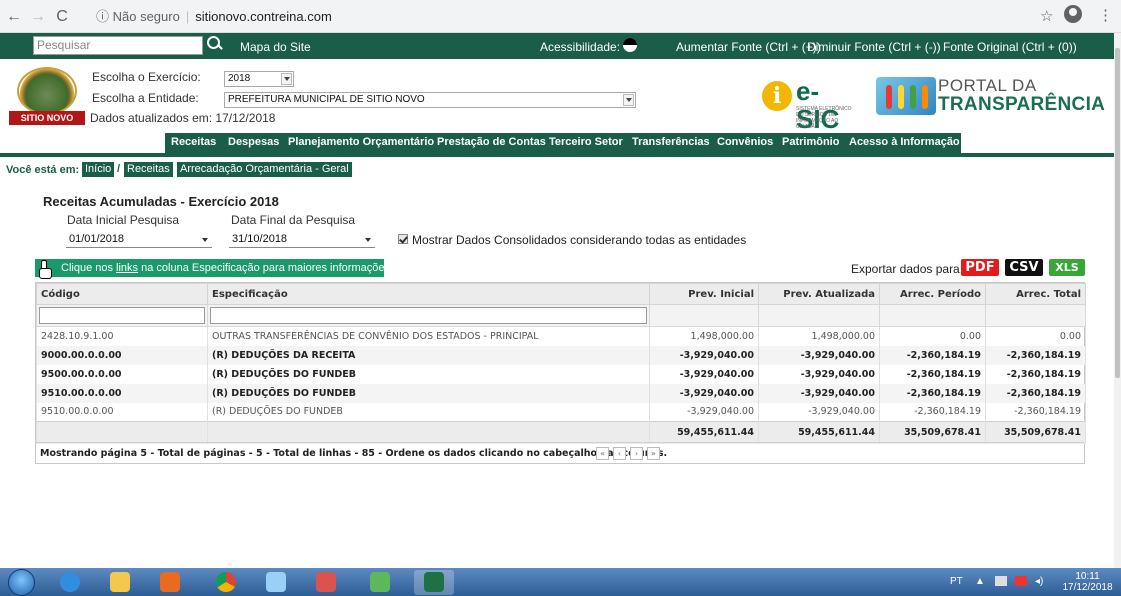  What do you see at coordinates (1067, 267) in the screenshot?
I see `export-xls-button: XLS` at bounding box center [1067, 267].